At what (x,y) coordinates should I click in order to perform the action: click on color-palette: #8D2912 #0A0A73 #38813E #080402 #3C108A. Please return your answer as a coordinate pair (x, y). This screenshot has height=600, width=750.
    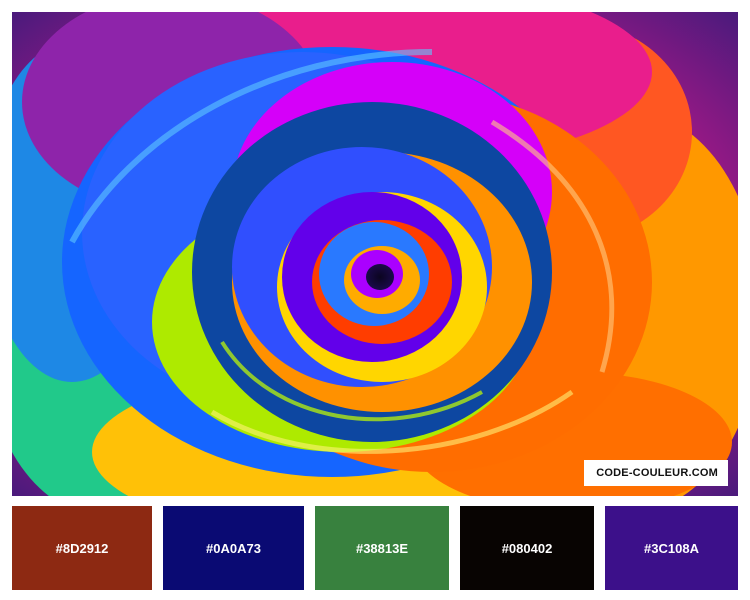
    Looking at the image, I should click on (375, 548).